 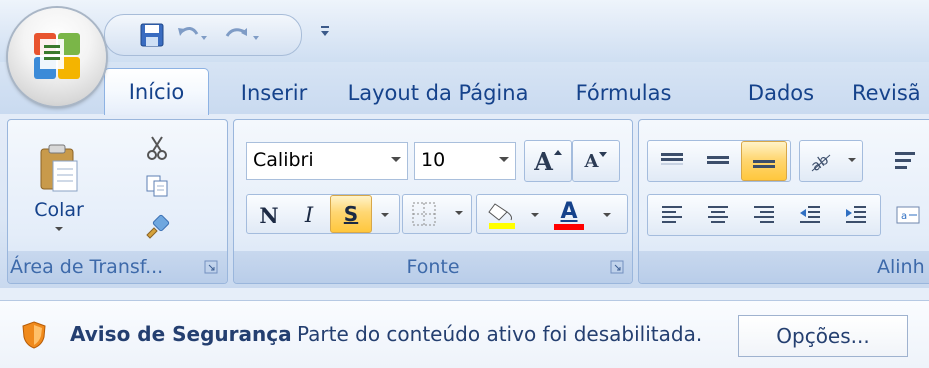 What do you see at coordinates (327, 161) in the screenshot?
I see `font-name-combo: Calibri` at bounding box center [327, 161].